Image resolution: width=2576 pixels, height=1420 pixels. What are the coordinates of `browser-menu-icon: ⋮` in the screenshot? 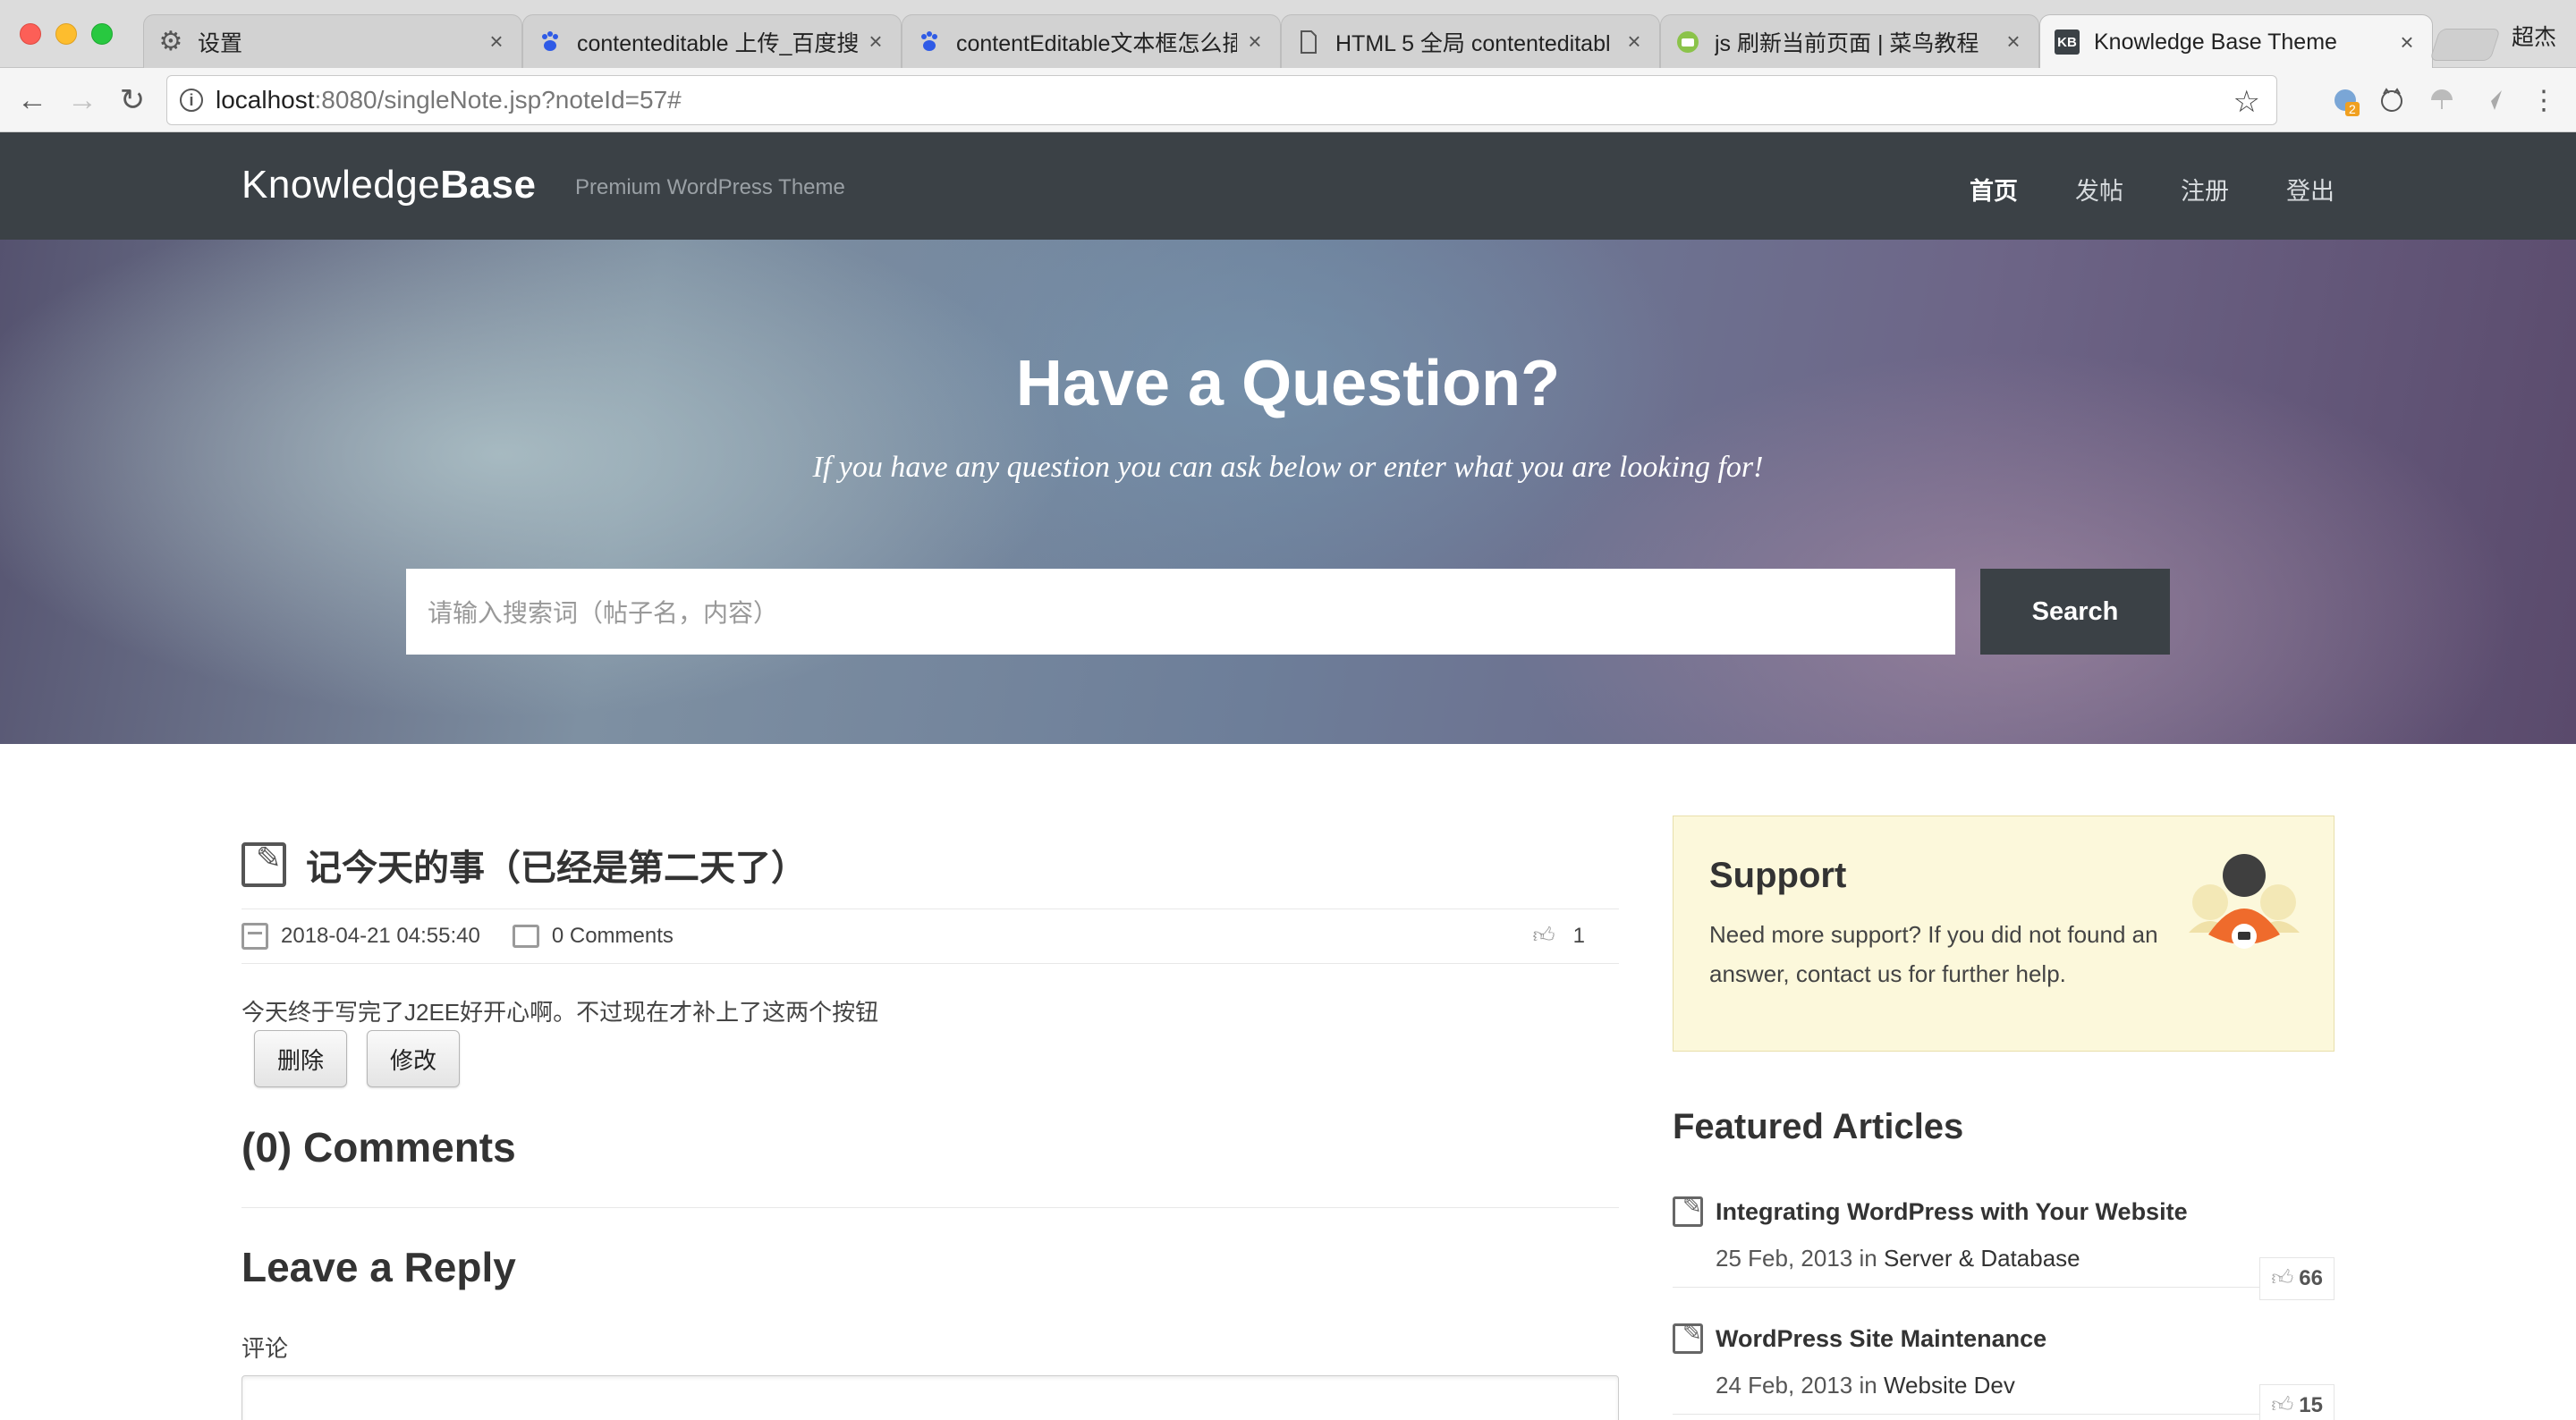 It's located at (2544, 100).